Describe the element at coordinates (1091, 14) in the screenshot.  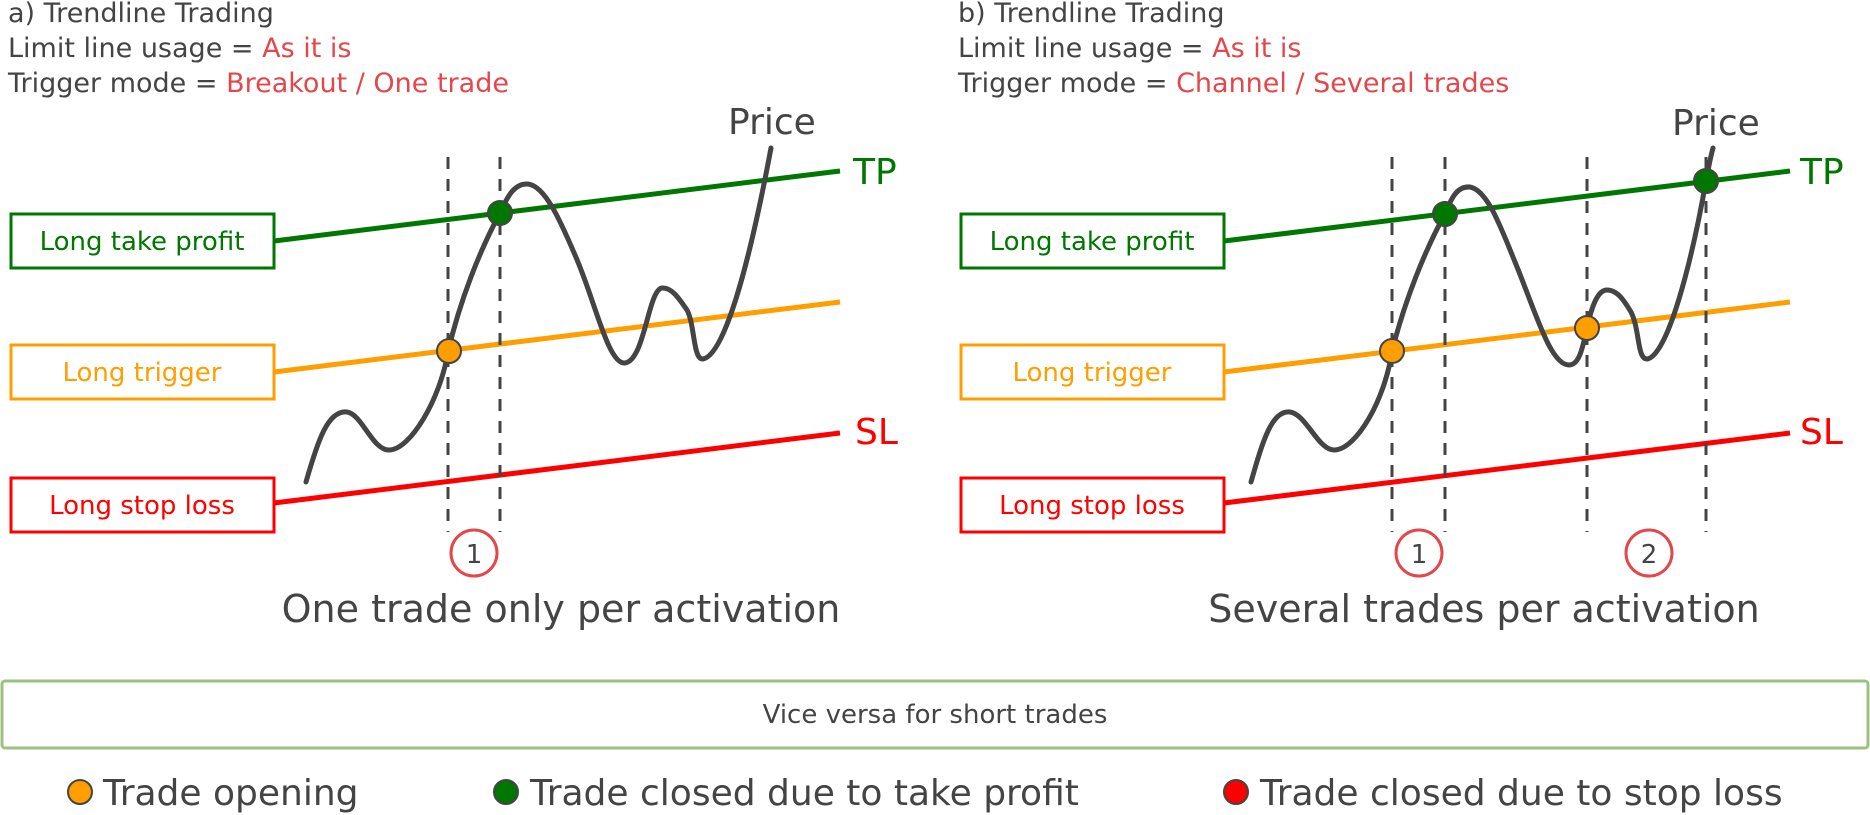
I see `panel-b-title: b) Trendline Trading` at that location.